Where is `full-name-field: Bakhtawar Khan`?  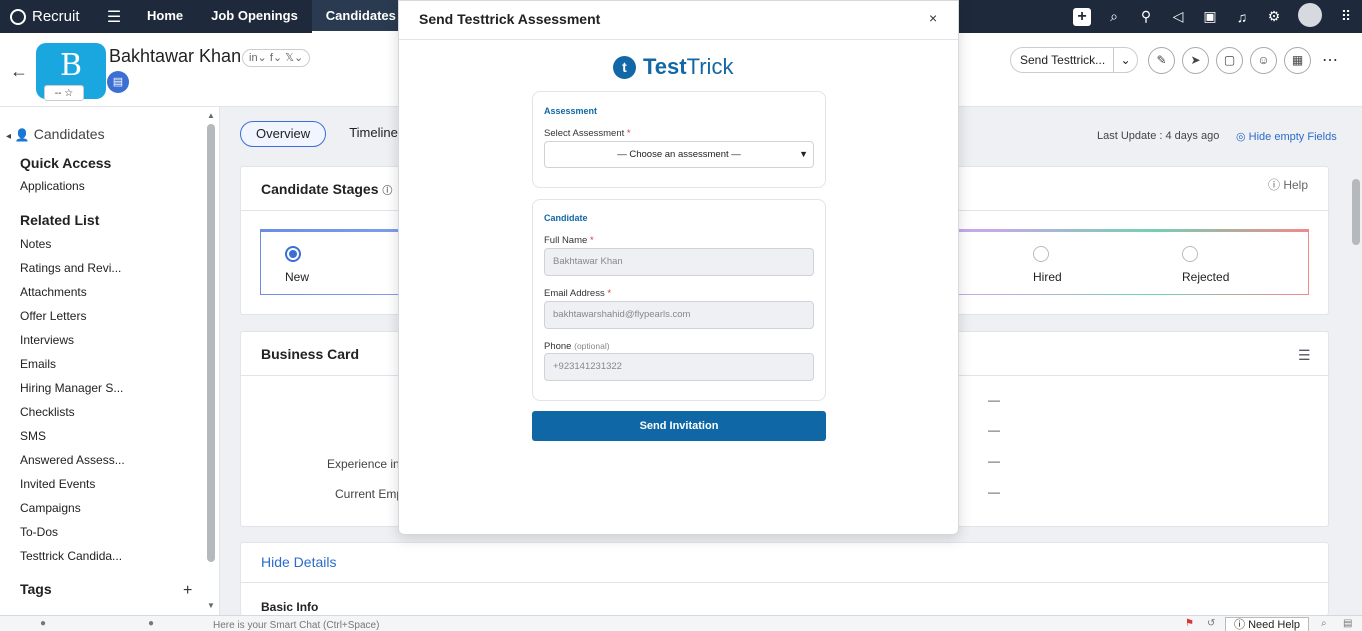
full-name-field: Bakhtawar Khan is located at coordinates (679, 262).